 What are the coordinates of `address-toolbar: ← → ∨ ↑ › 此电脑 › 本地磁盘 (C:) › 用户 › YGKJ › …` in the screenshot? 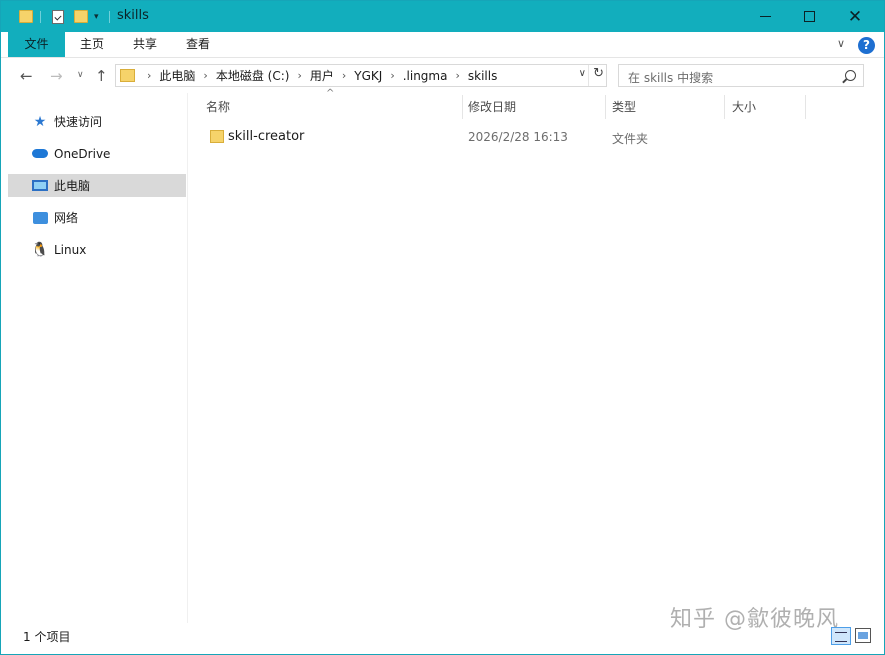 It's located at (442, 76).